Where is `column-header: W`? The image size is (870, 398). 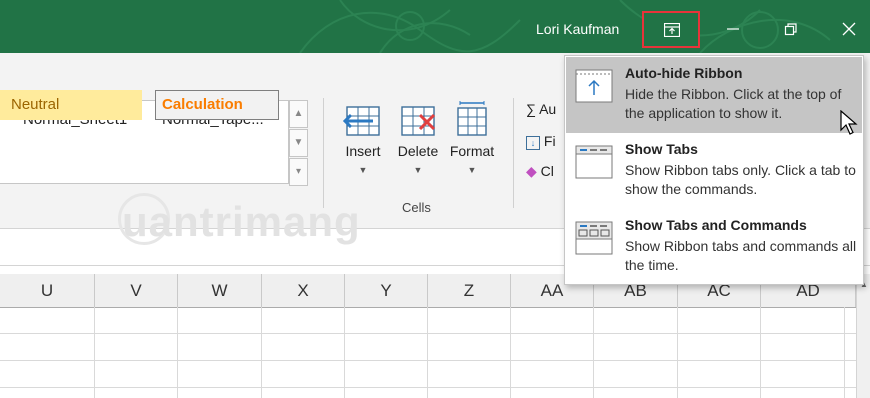
column-header: W is located at coordinates (220, 290).